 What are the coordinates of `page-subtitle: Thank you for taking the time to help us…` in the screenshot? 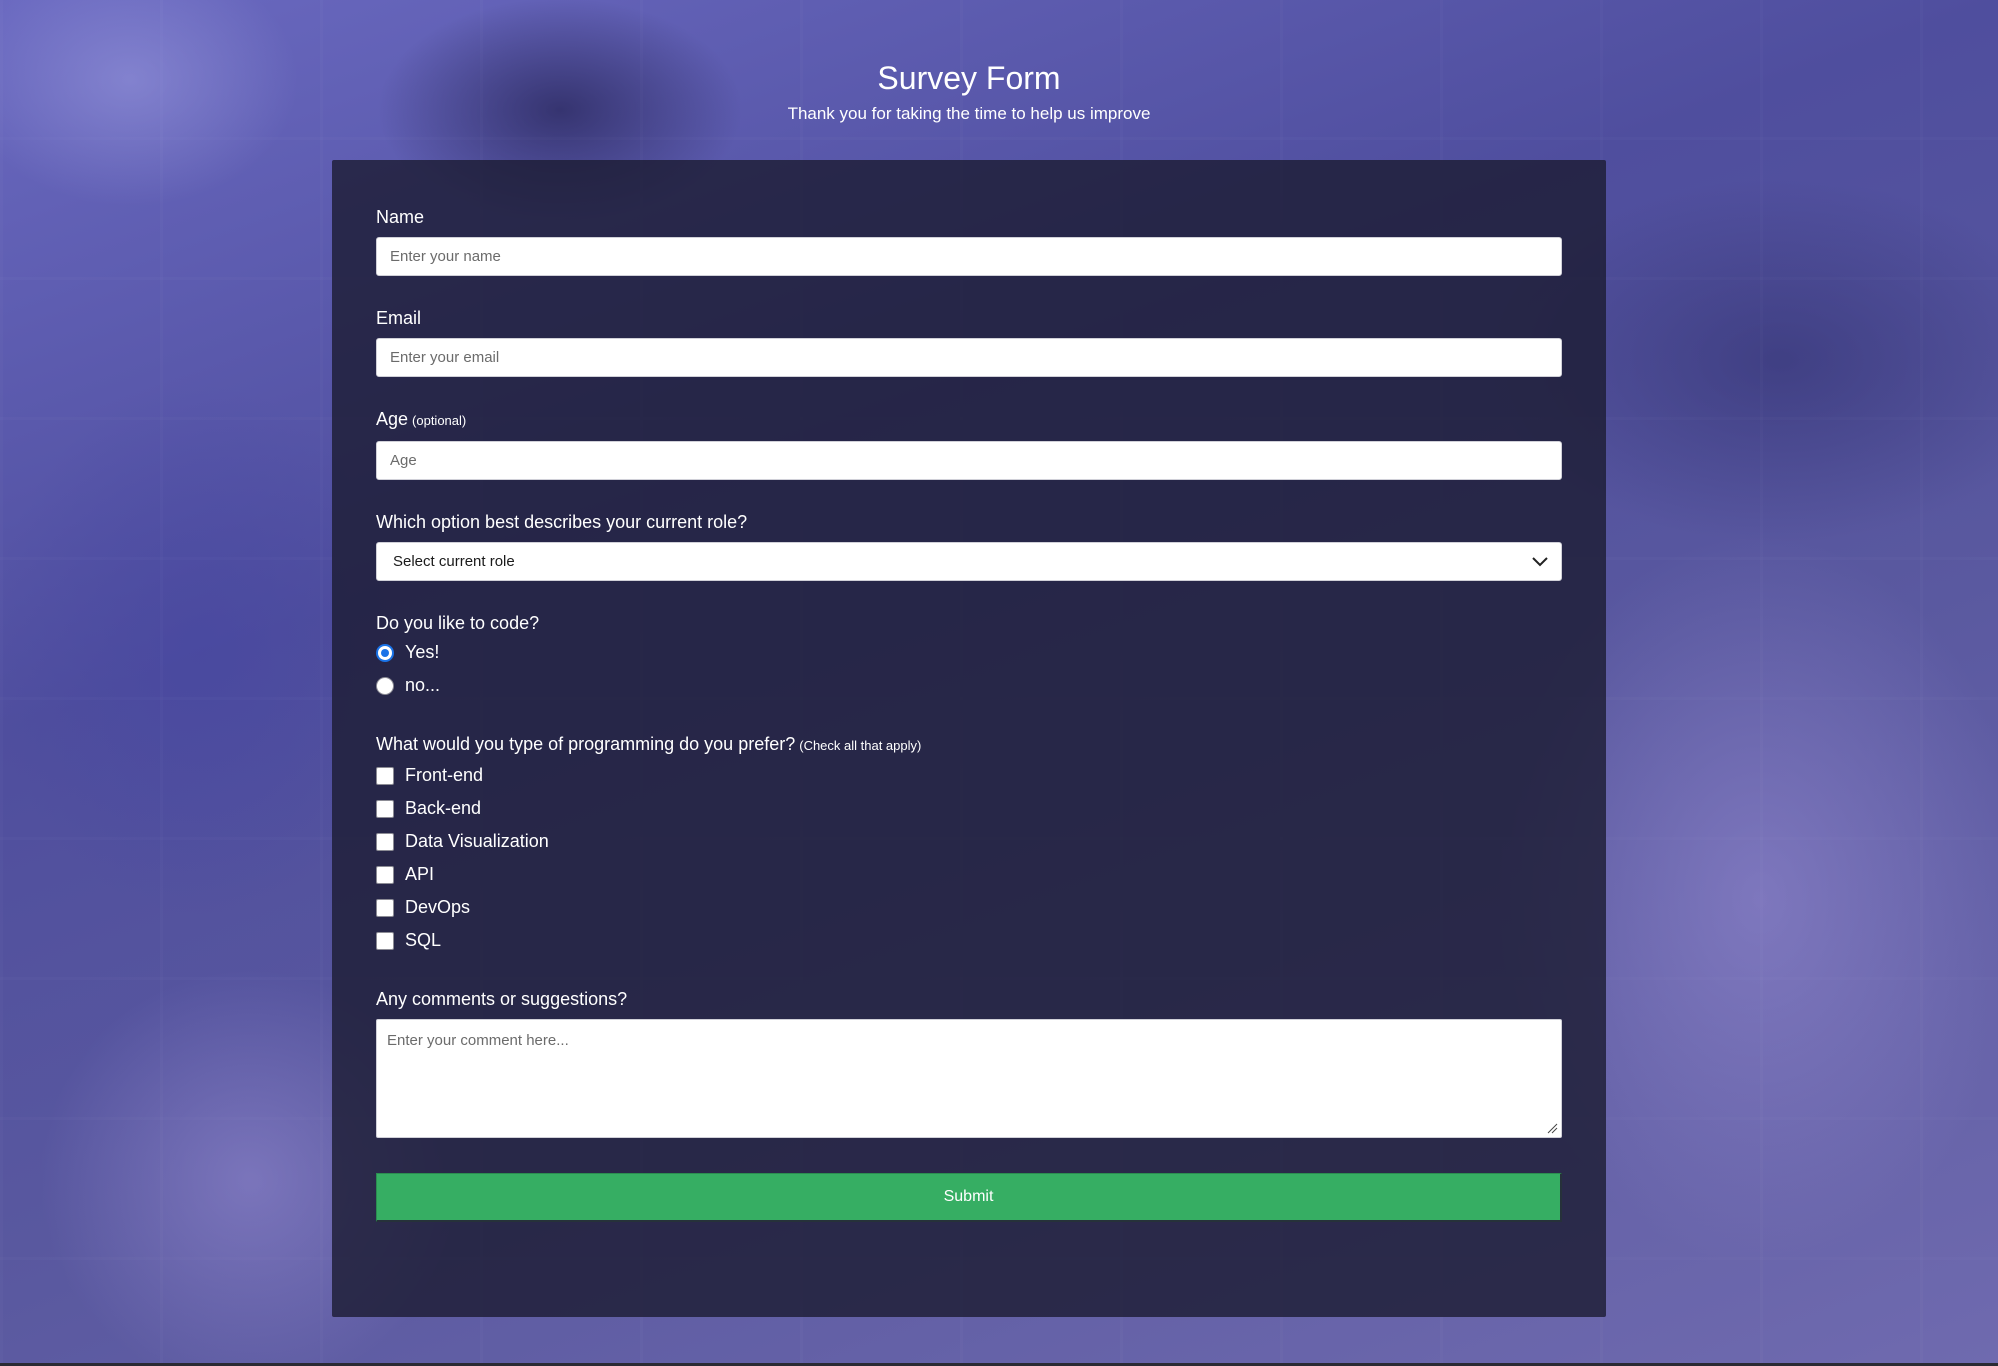 It's located at (969, 113).